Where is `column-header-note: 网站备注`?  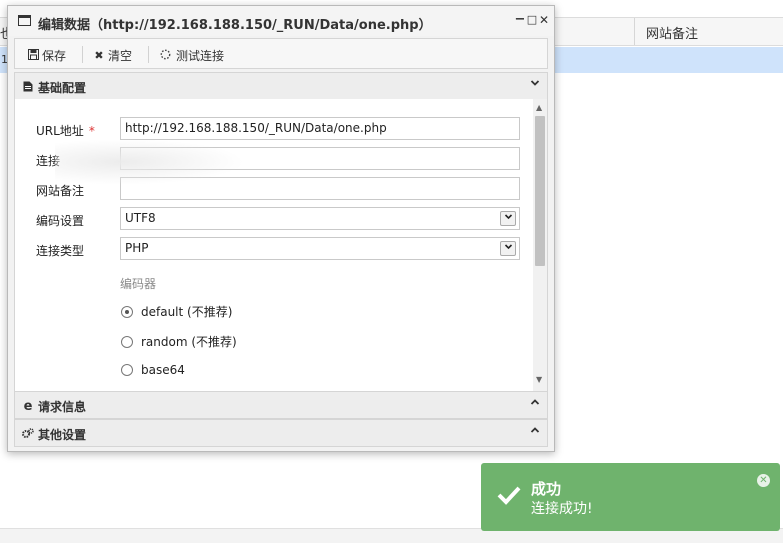
column-header-note: 网站备注 is located at coordinates (672, 32).